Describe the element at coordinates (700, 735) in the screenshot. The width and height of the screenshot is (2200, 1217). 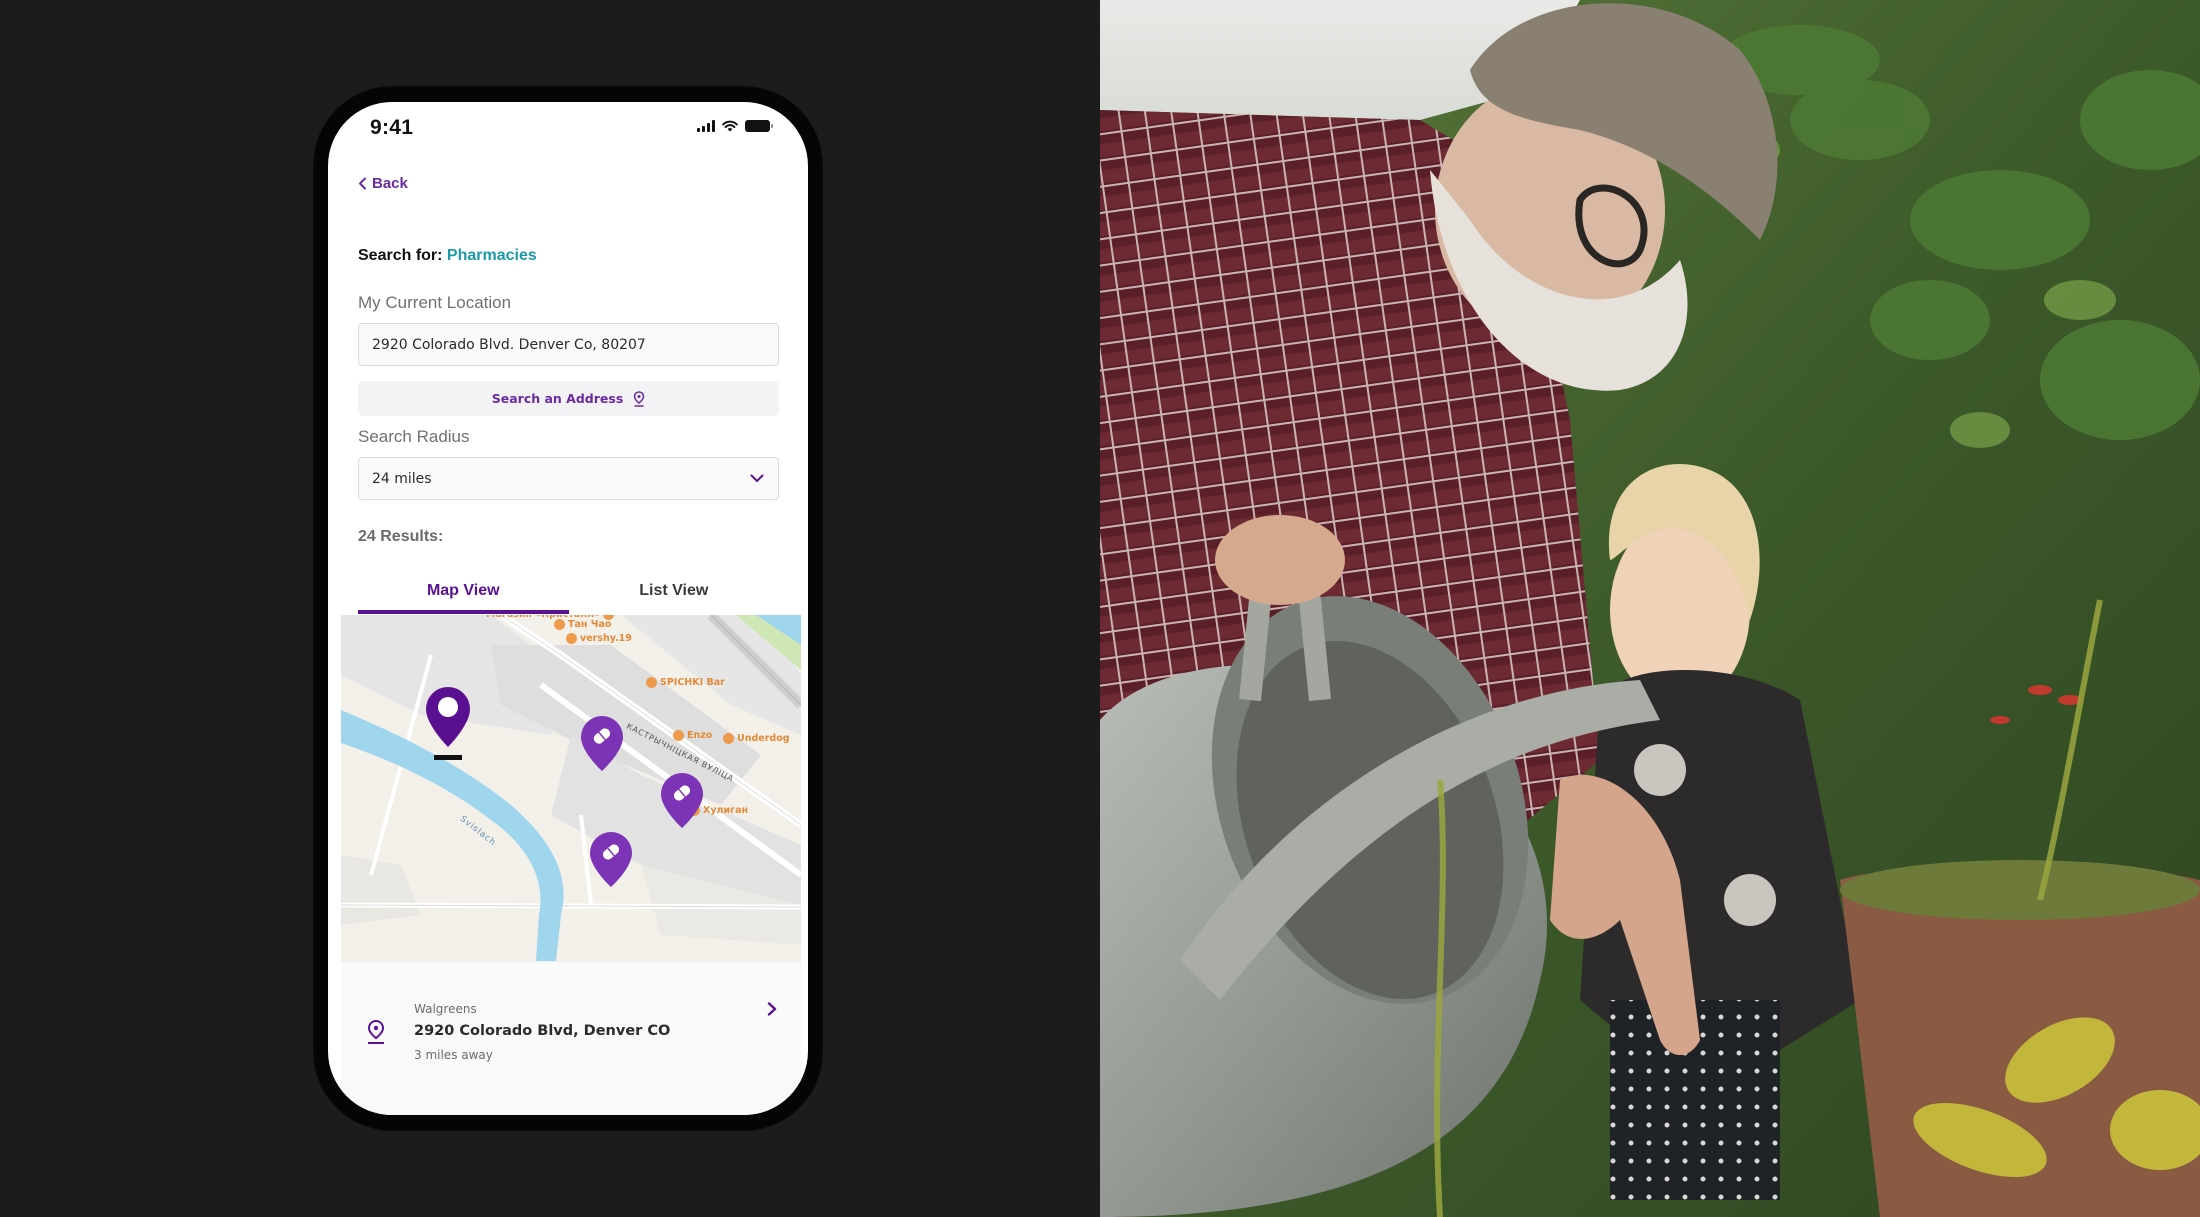
I see `poi-label: Enzo` at that location.